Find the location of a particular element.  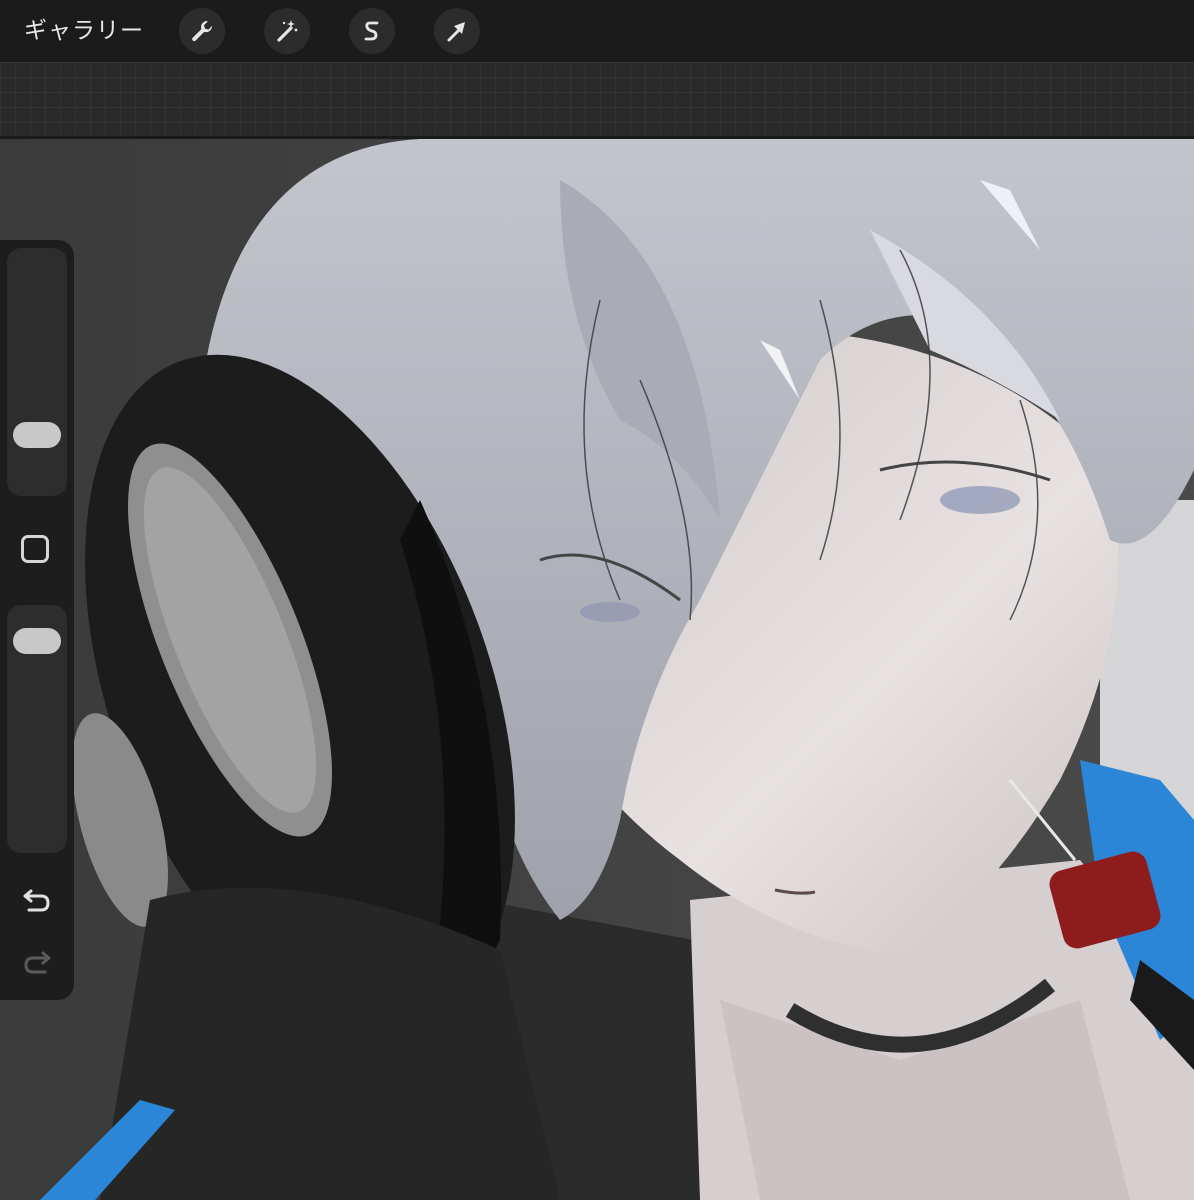

redo-arrow-icon is located at coordinates (37, 962).